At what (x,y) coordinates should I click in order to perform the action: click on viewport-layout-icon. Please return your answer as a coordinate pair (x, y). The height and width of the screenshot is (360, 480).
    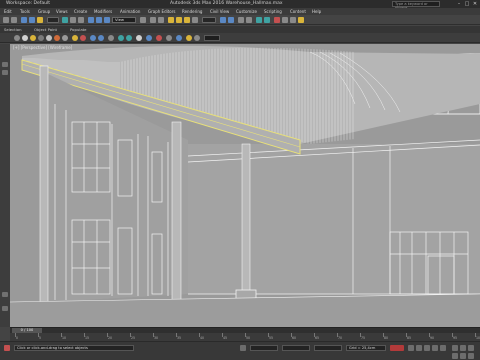
    Looking at the image, I should click on (5, 64).